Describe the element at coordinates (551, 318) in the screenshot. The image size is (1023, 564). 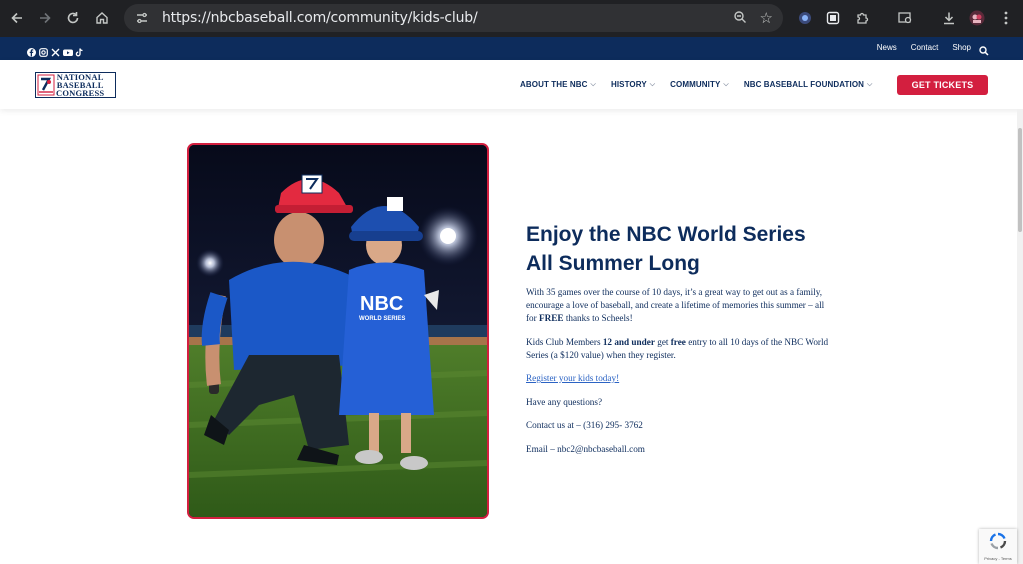
I see `free-text: FREE` at that location.